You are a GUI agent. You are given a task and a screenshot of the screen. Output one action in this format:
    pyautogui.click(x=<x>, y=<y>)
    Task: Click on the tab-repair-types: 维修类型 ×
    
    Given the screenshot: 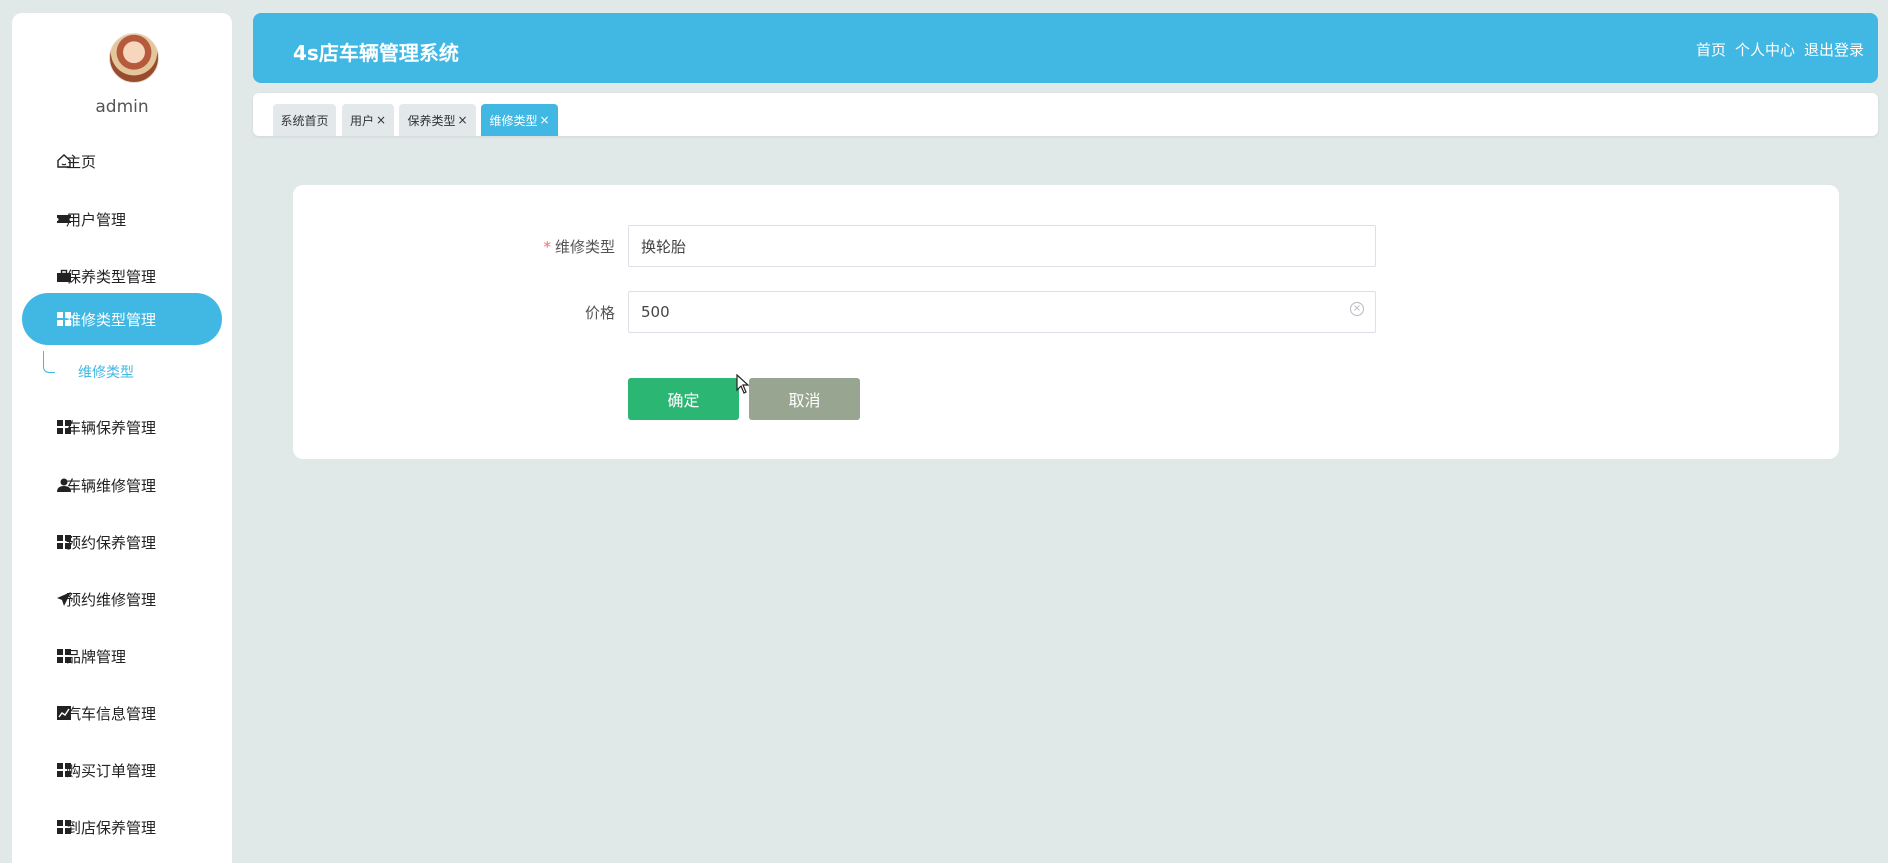 What is the action you would take?
    pyautogui.click(x=519, y=120)
    